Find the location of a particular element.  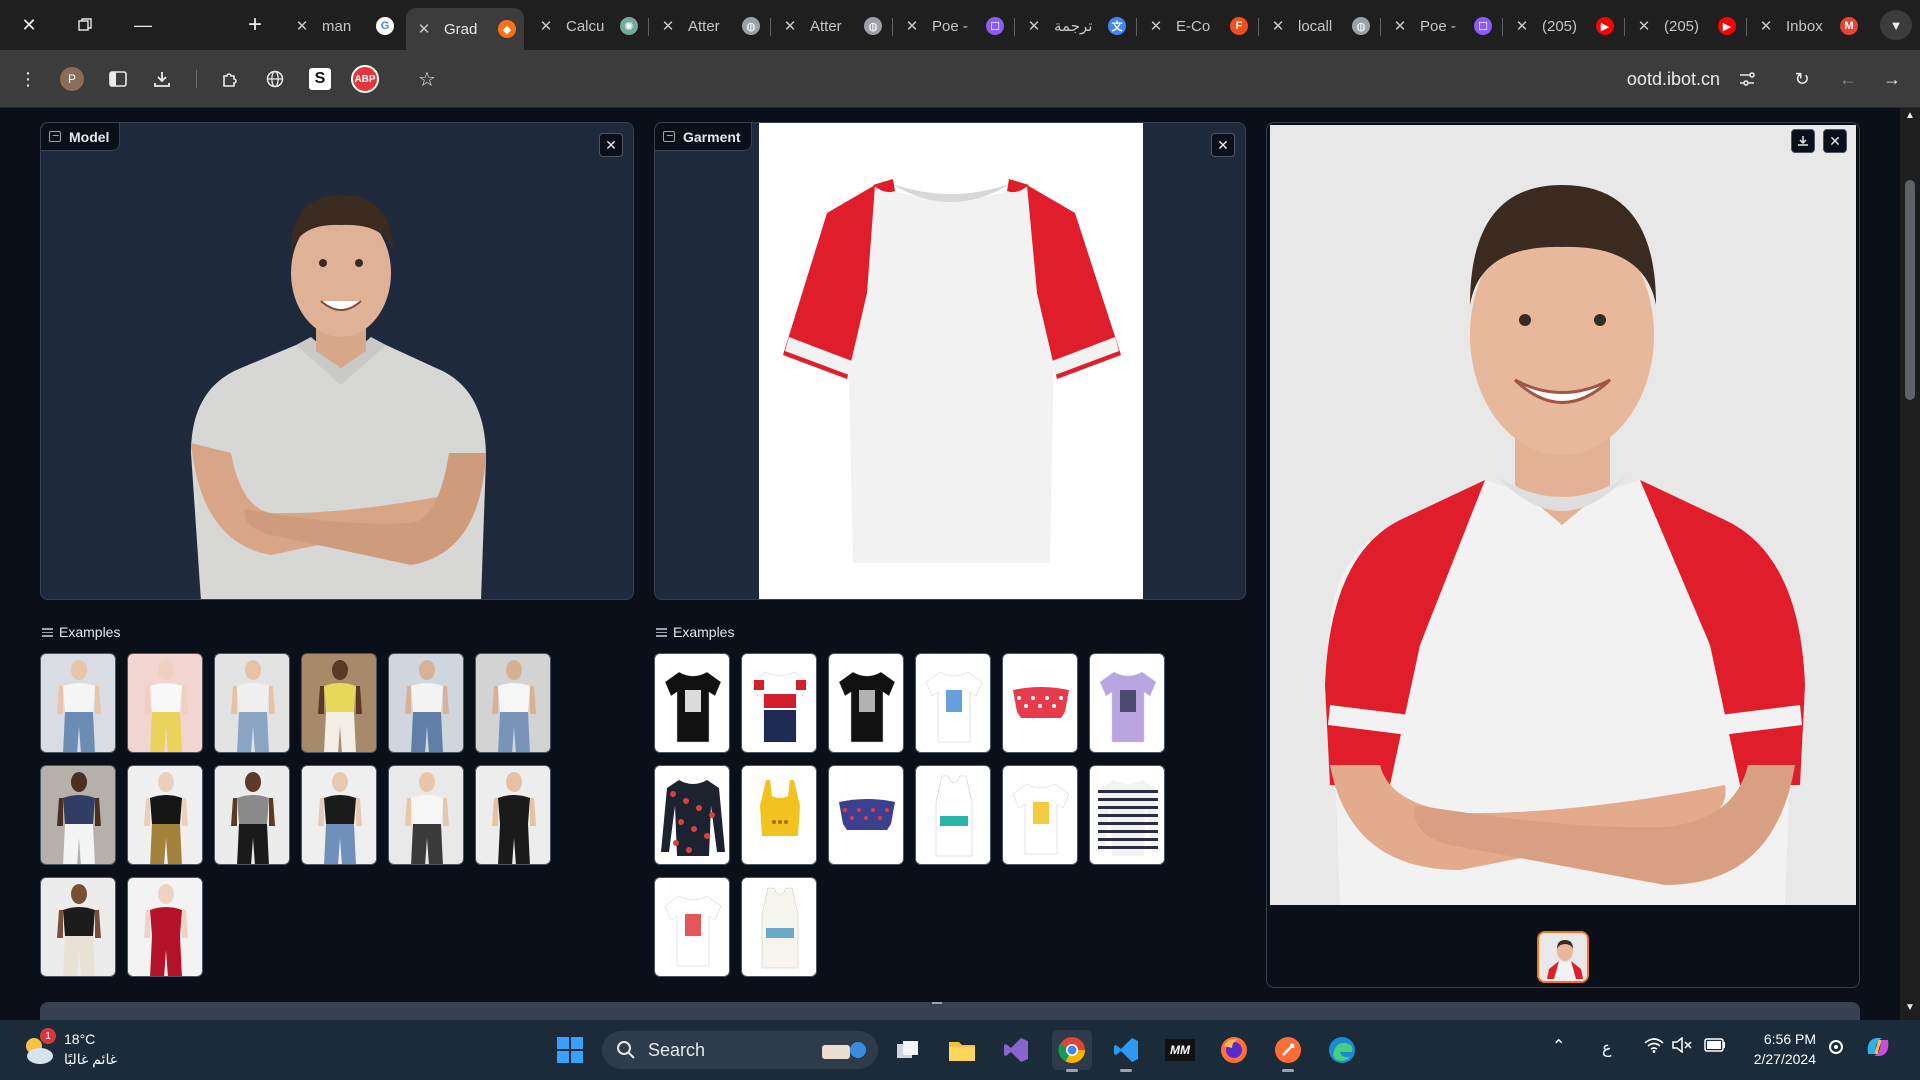

clock-time: 6:56 PM is located at coordinates (1781, 1039).